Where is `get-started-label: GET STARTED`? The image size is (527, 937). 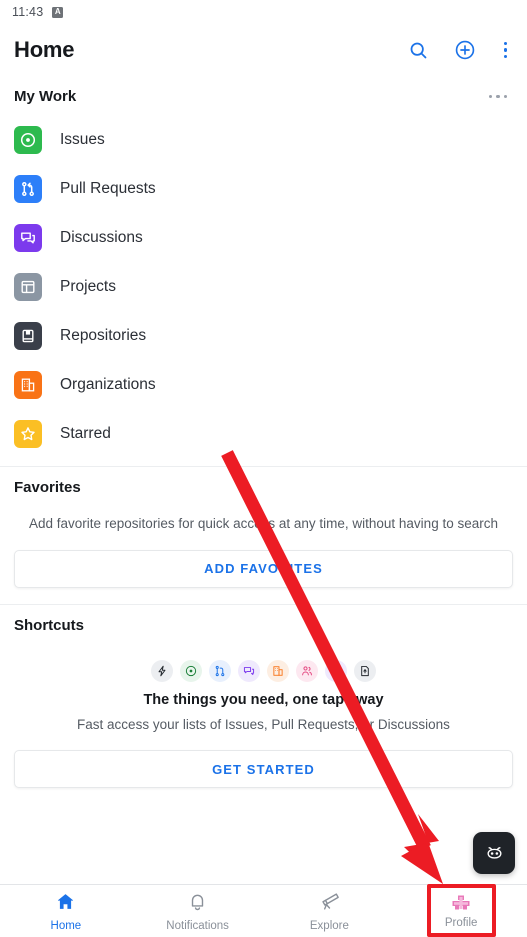 get-started-label: GET STARTED is located at coordinates (263, 769).